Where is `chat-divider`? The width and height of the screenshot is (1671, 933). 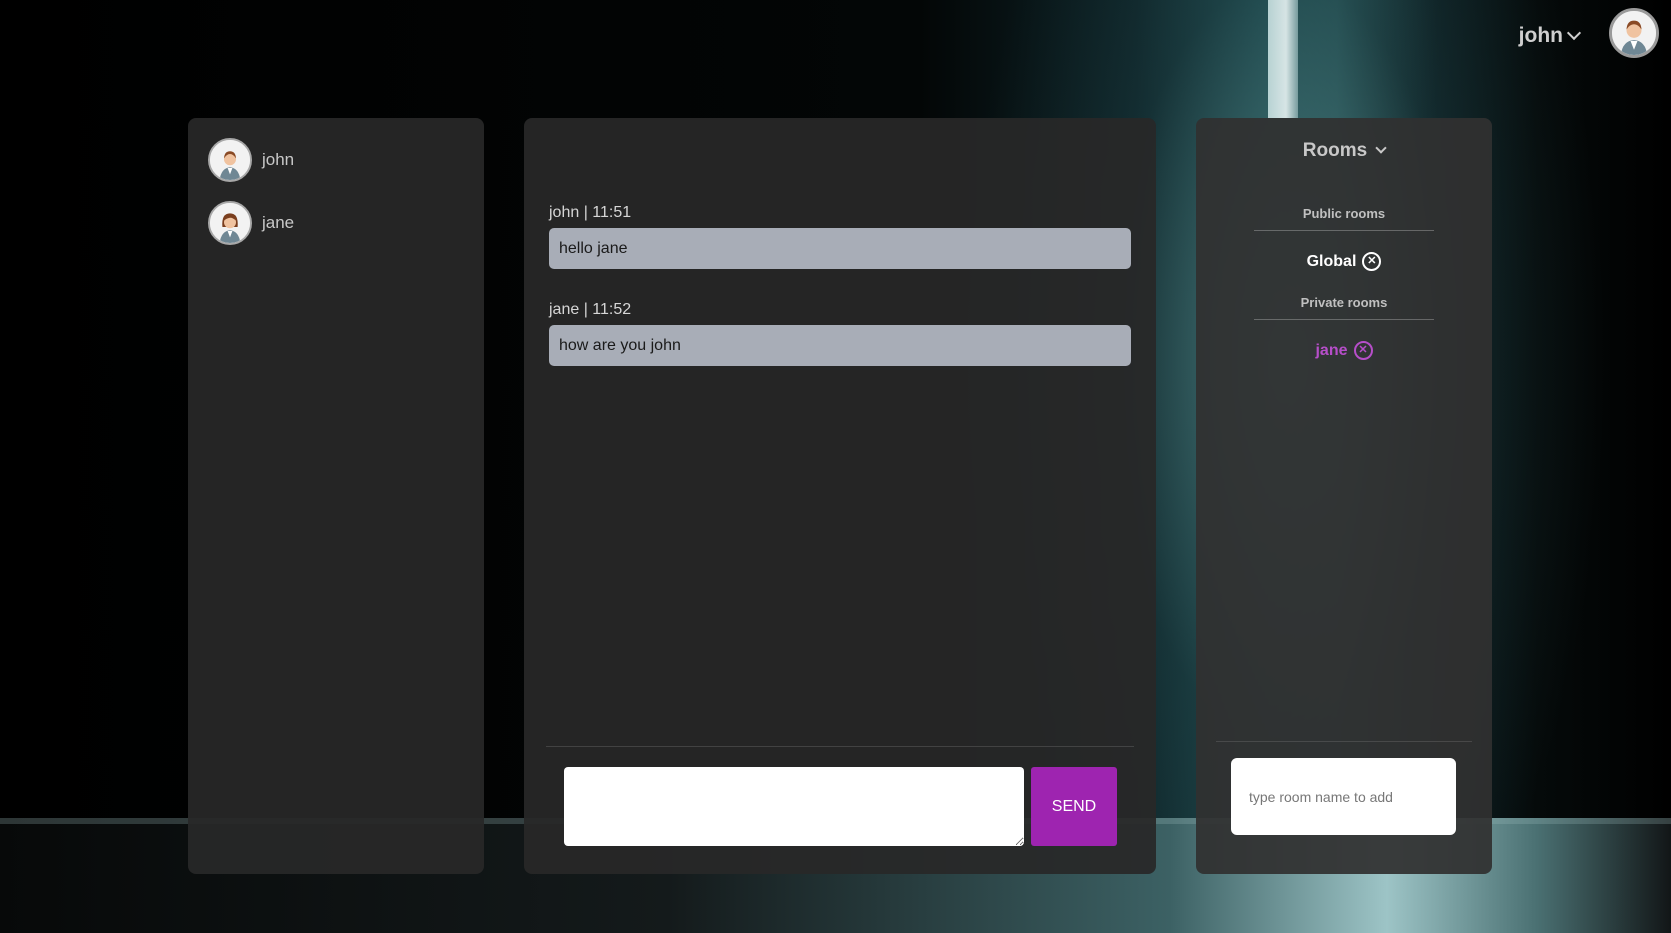
chat-divider is located at coordinates (840, 746).